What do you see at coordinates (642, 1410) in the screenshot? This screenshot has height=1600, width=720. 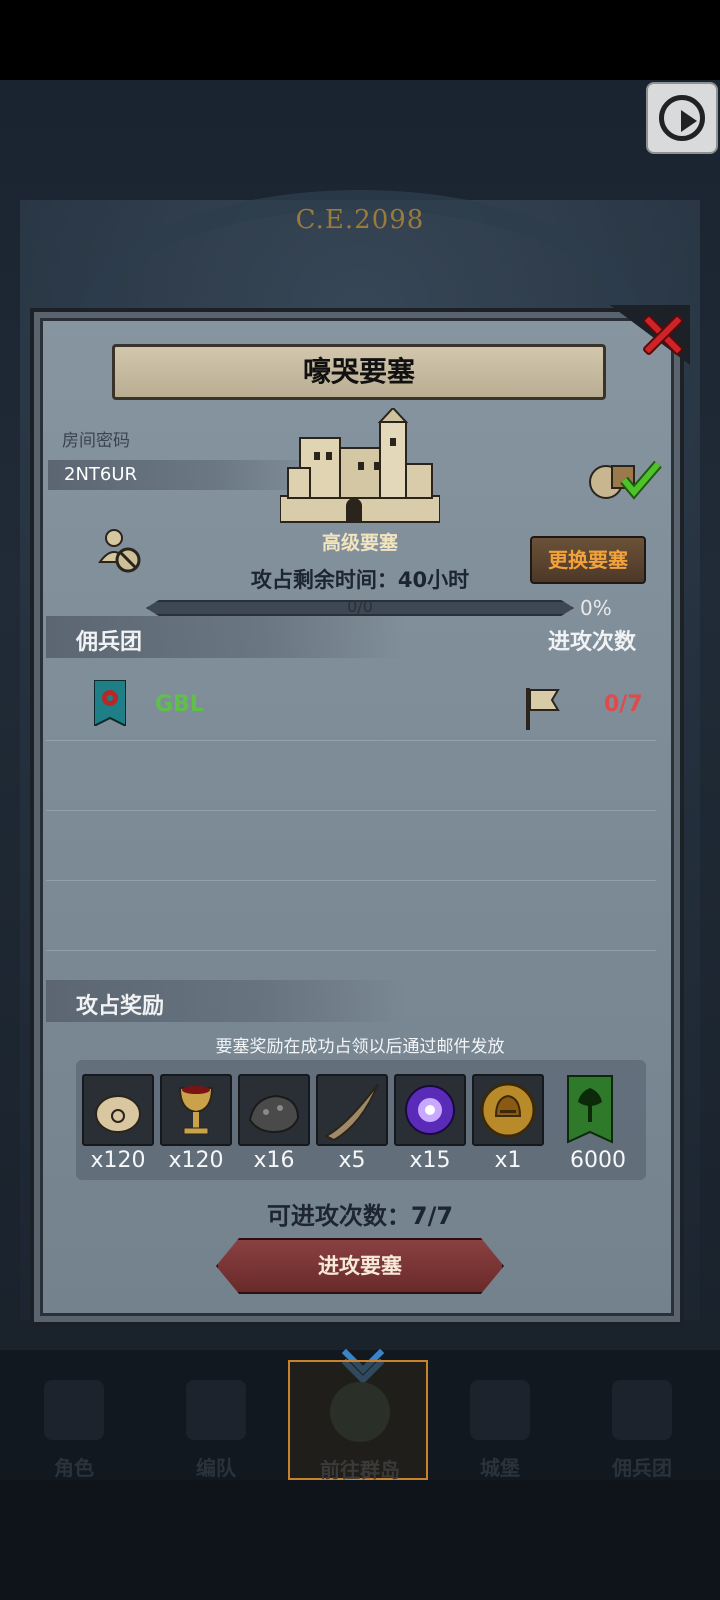 I see `mercenary-icon` at bounding box center [642, 1410].